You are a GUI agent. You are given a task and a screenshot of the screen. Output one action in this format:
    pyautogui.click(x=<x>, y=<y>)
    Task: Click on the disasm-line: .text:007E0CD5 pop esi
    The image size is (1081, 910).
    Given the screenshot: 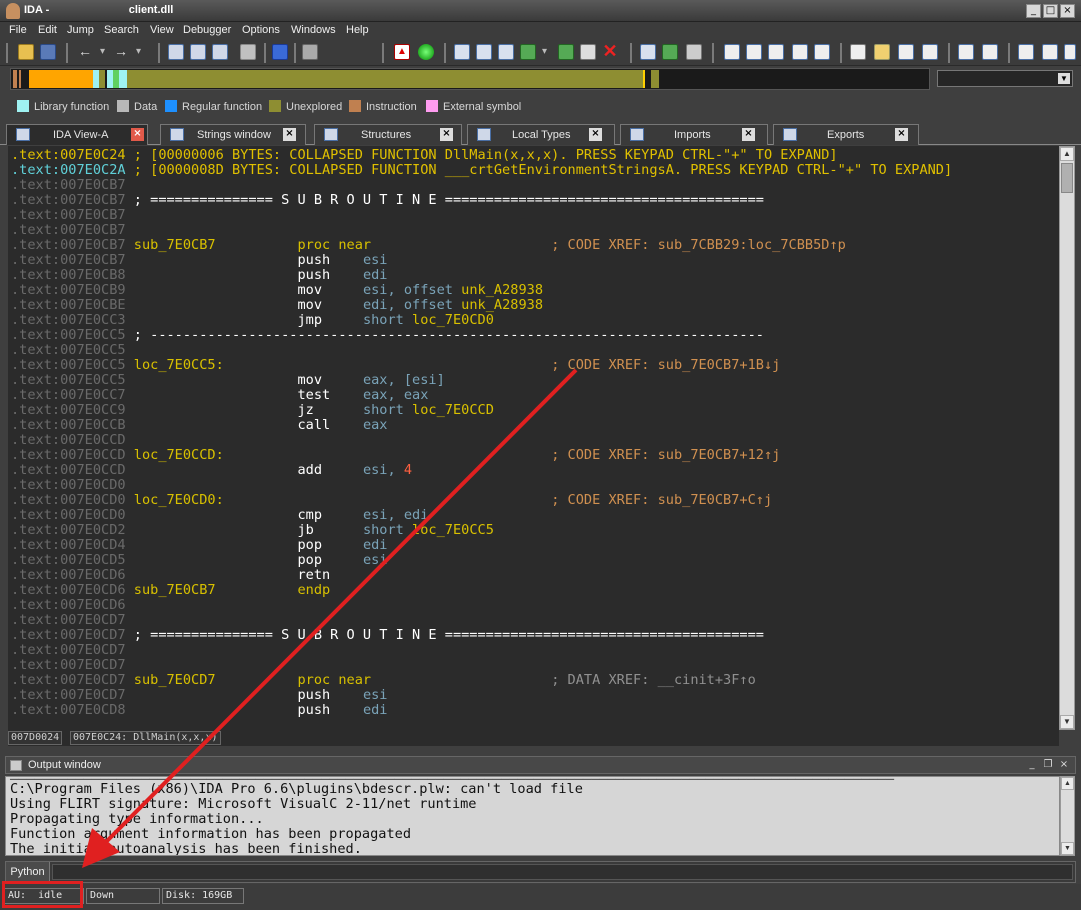 What is the action you would take?
    pyautogui.click(x=199, y=560)
    